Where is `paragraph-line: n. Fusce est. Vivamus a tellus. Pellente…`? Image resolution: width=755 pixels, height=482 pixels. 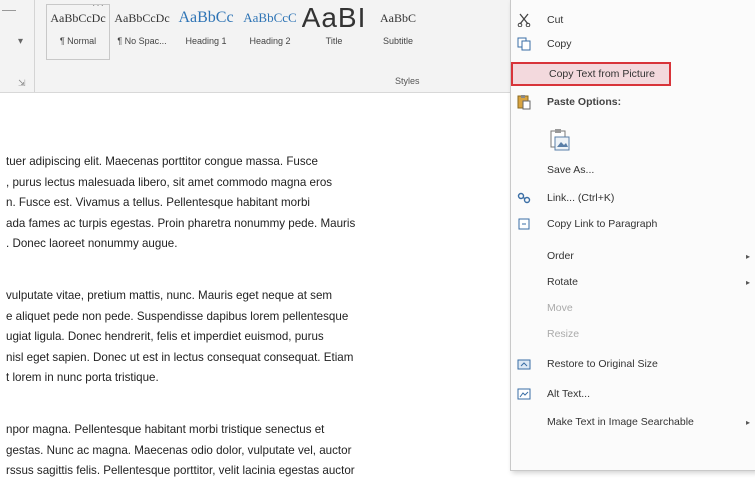 paragraph-line: n. Fusce est. Vivamus a tellus. Pellente… is located at coordinates (158, 202).